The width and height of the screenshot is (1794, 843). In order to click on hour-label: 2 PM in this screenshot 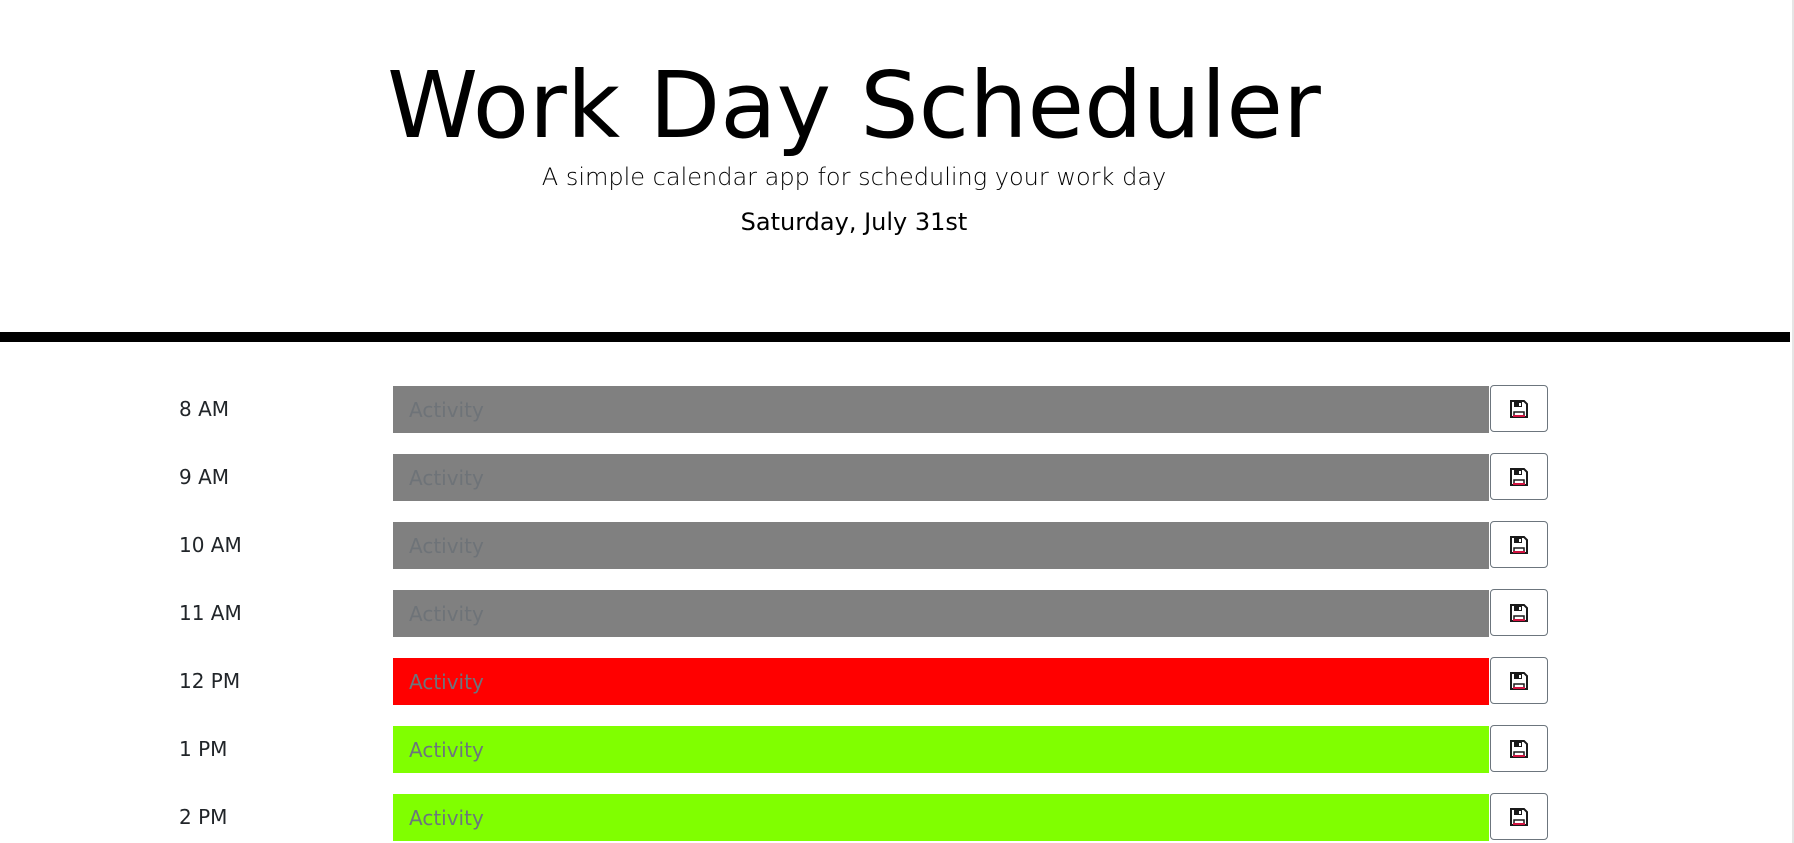, I will do `click(203, 817)`.